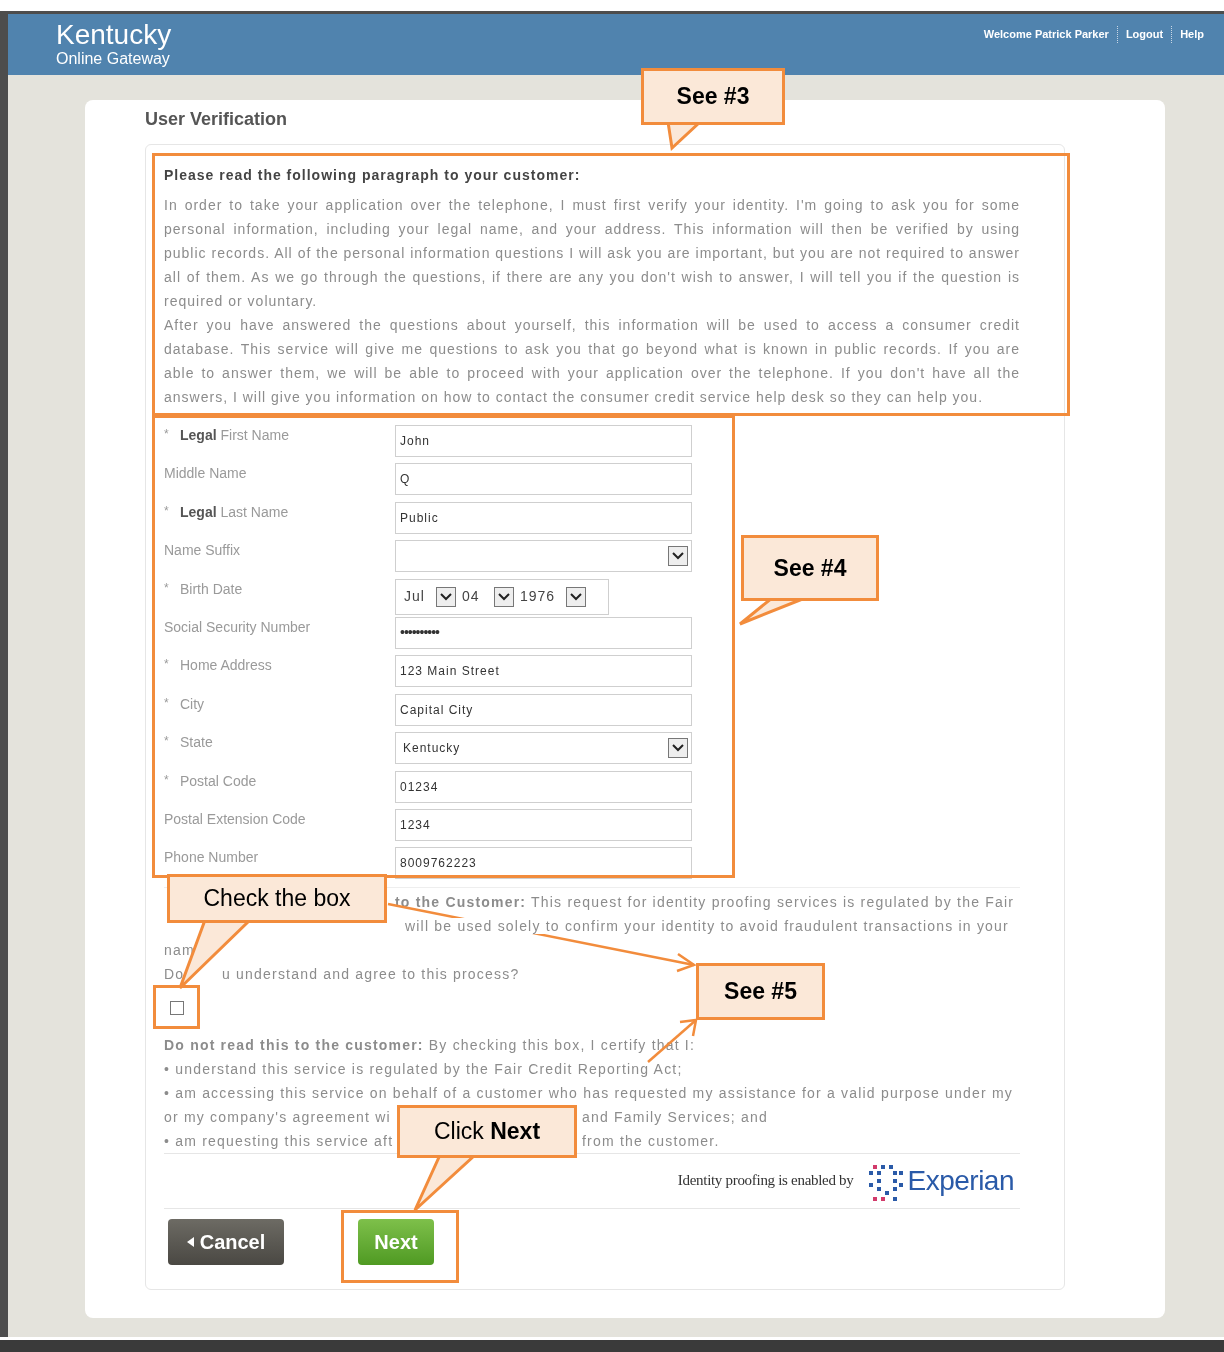 Image resolution: width=1224 pixels, height=1352 pixels. Describe the element at coordinates (279, 1140) in the screenshot. I see `certification-text: • am requesting this service aft` at that location.